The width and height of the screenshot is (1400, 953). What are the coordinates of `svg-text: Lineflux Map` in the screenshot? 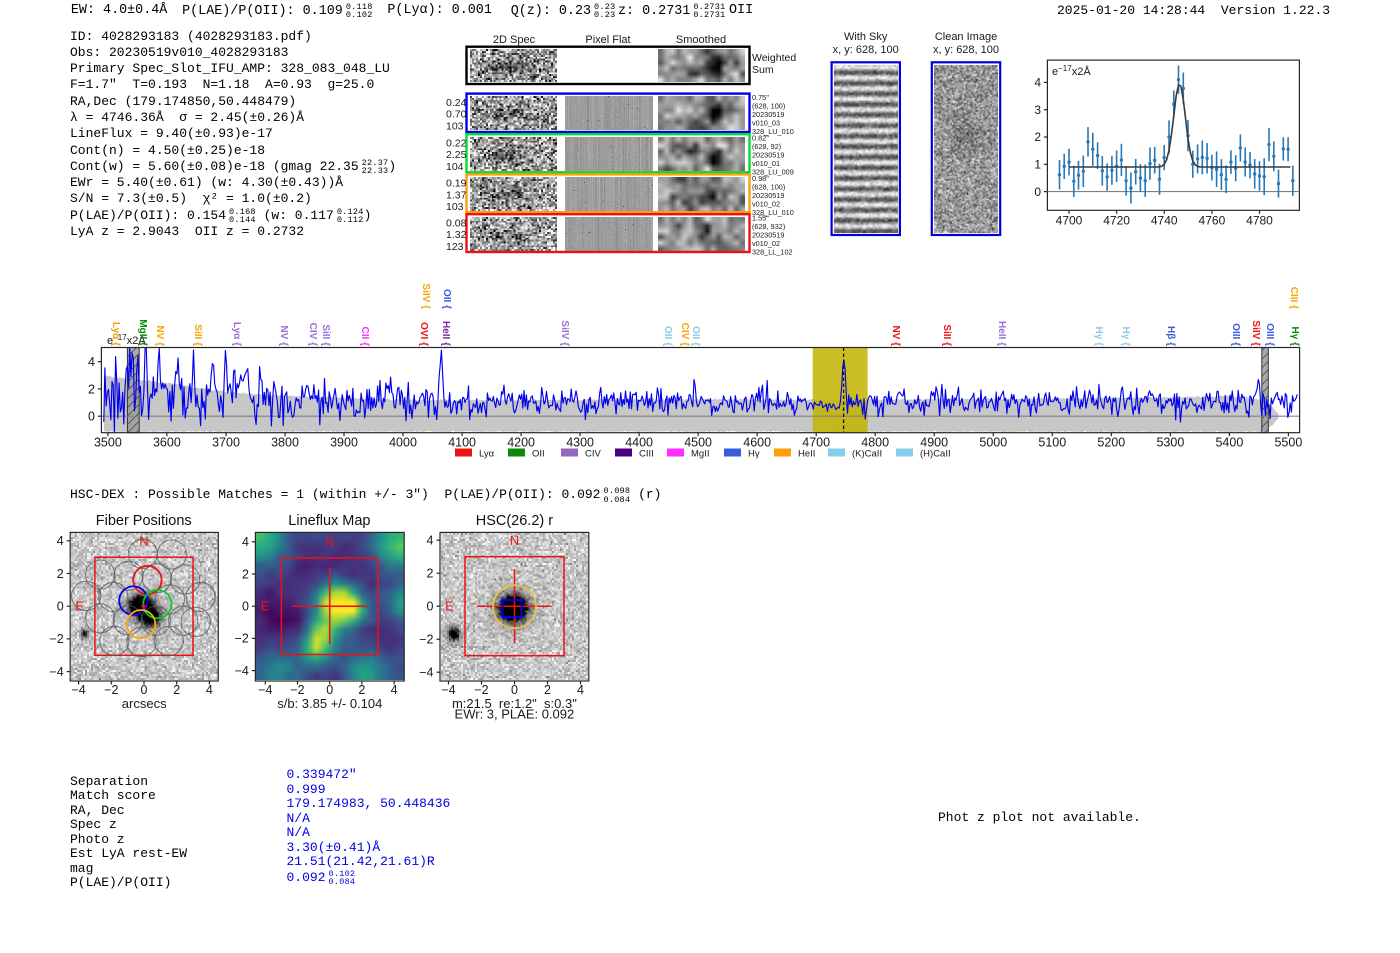 It's located at (329, 521).